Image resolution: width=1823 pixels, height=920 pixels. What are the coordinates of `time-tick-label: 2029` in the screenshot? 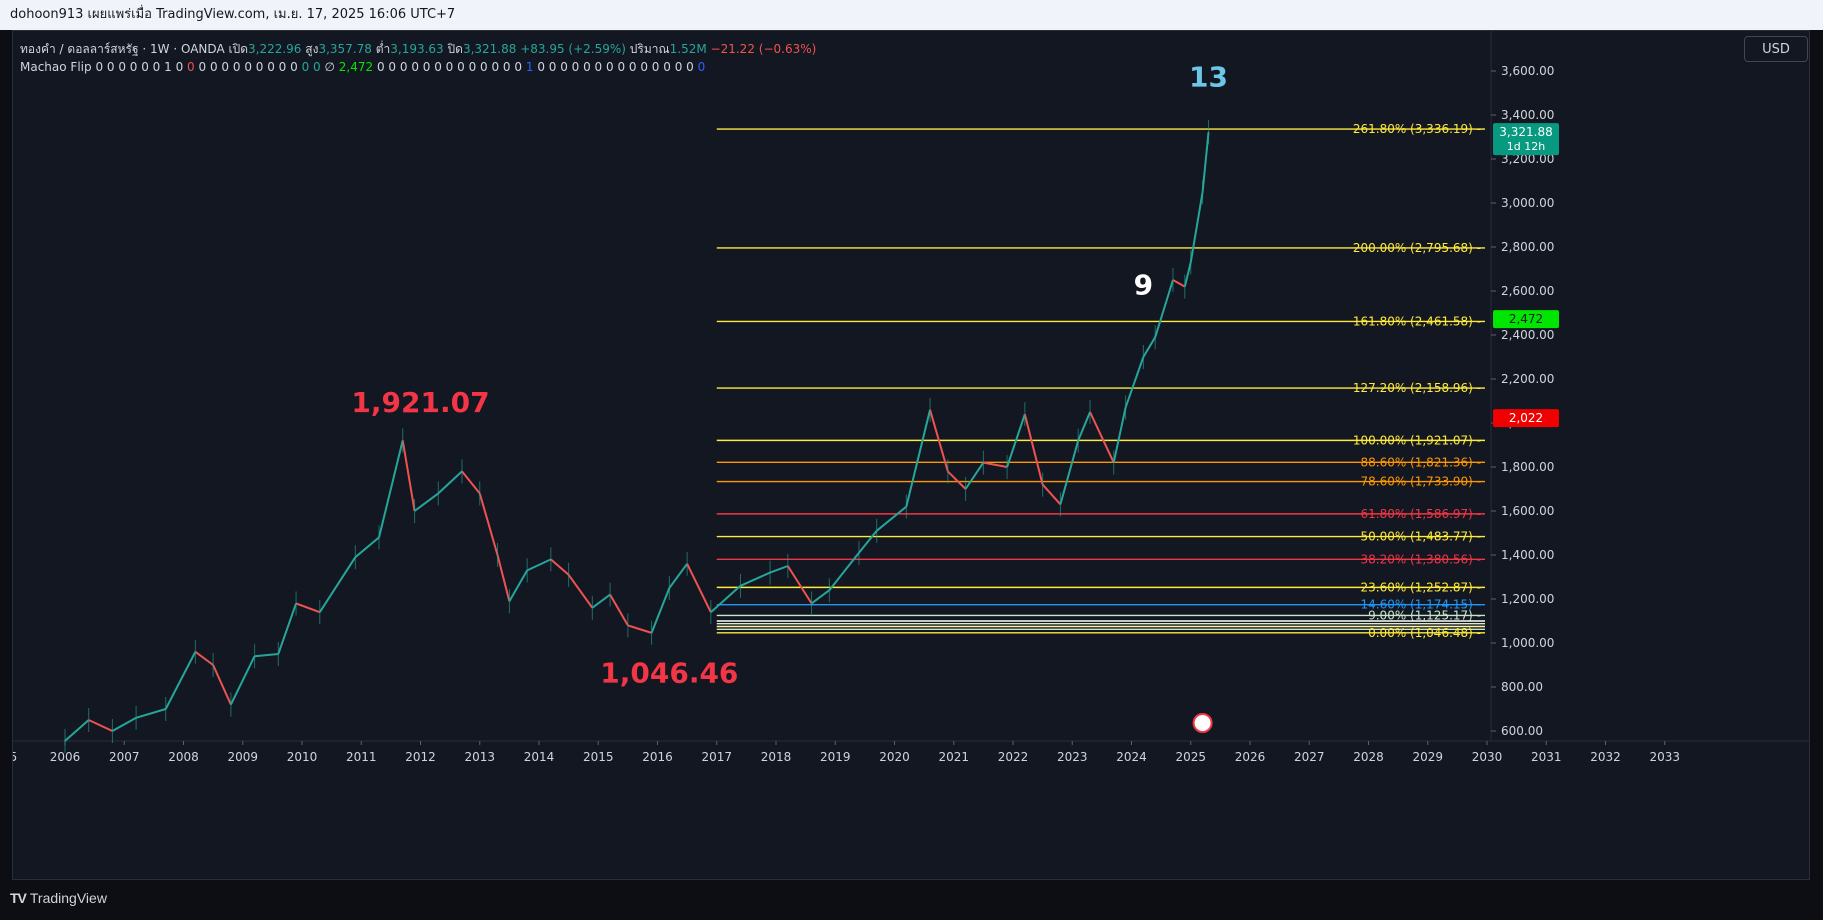 It's located at (1427, 757).